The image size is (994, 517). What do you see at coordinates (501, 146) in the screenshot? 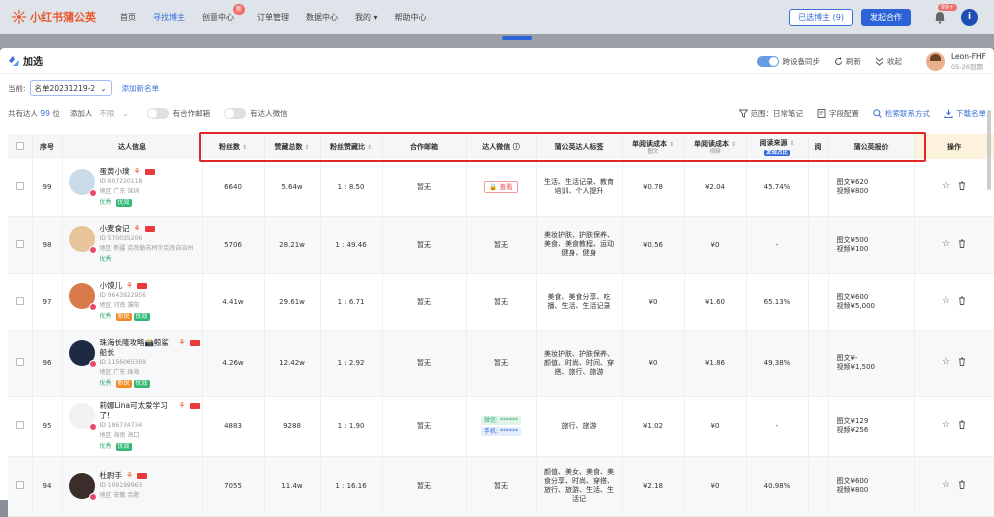
I see `column-header-label: 达人微信 ⓘ` at bounding box center [501, 146].